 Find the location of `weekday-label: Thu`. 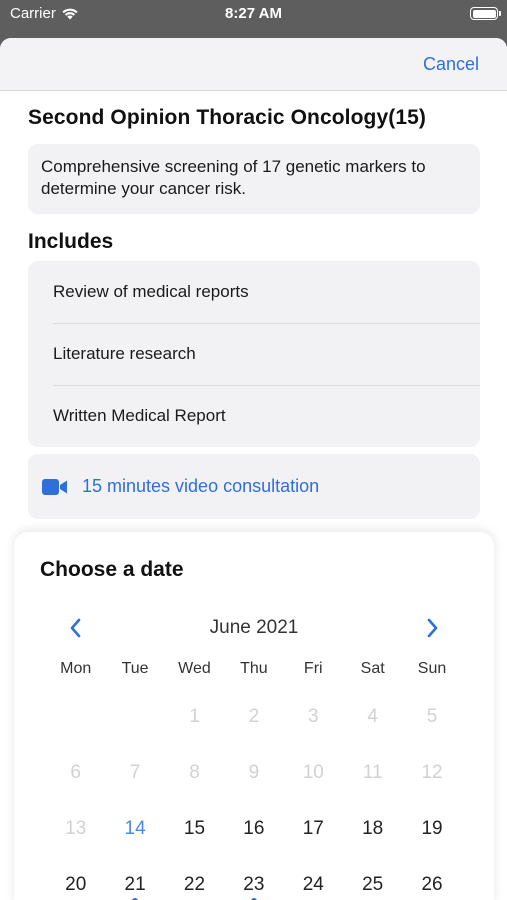

weekday-label: Thu is located at coordinates (254, 668).